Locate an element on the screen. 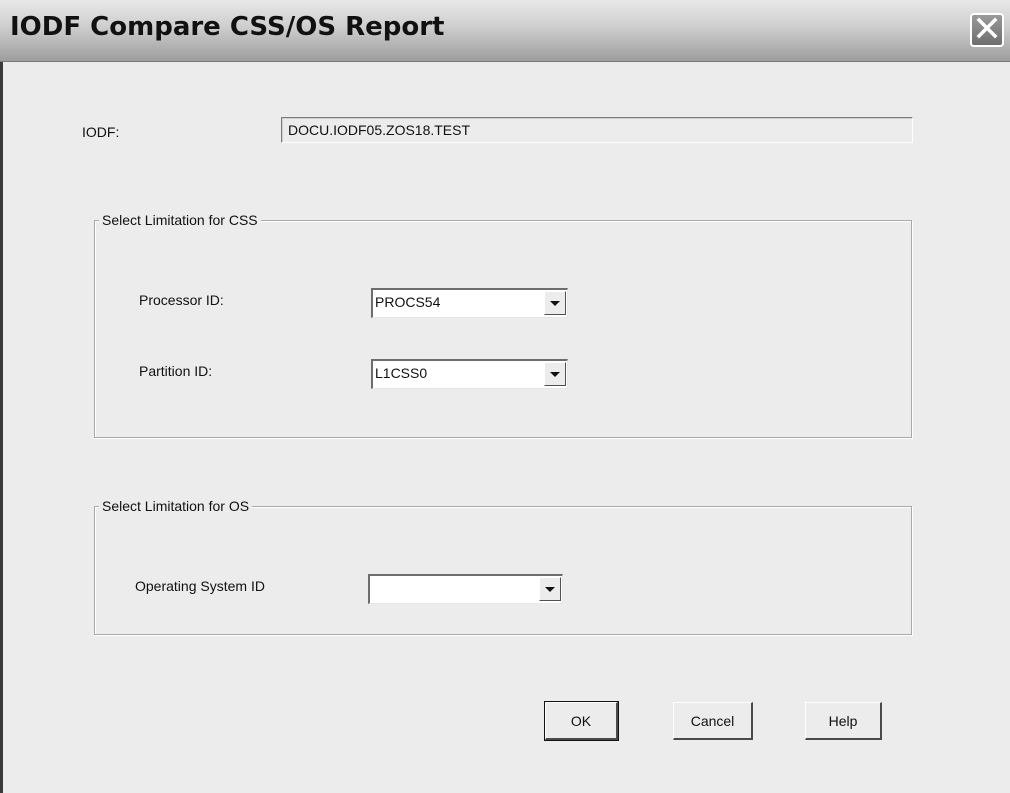  title-bar: IODF Compare CSS/OS Report is located at coordinates (505, 31).